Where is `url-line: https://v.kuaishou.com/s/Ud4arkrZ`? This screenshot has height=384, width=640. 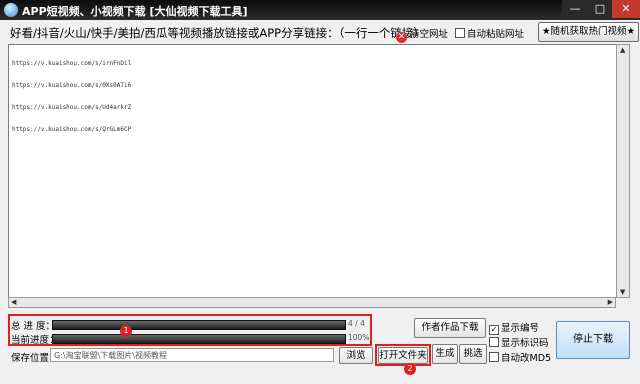 url-line: https://v.kuaishou.com/s/Ud4arkrZ is located at coordinates (72, 108).